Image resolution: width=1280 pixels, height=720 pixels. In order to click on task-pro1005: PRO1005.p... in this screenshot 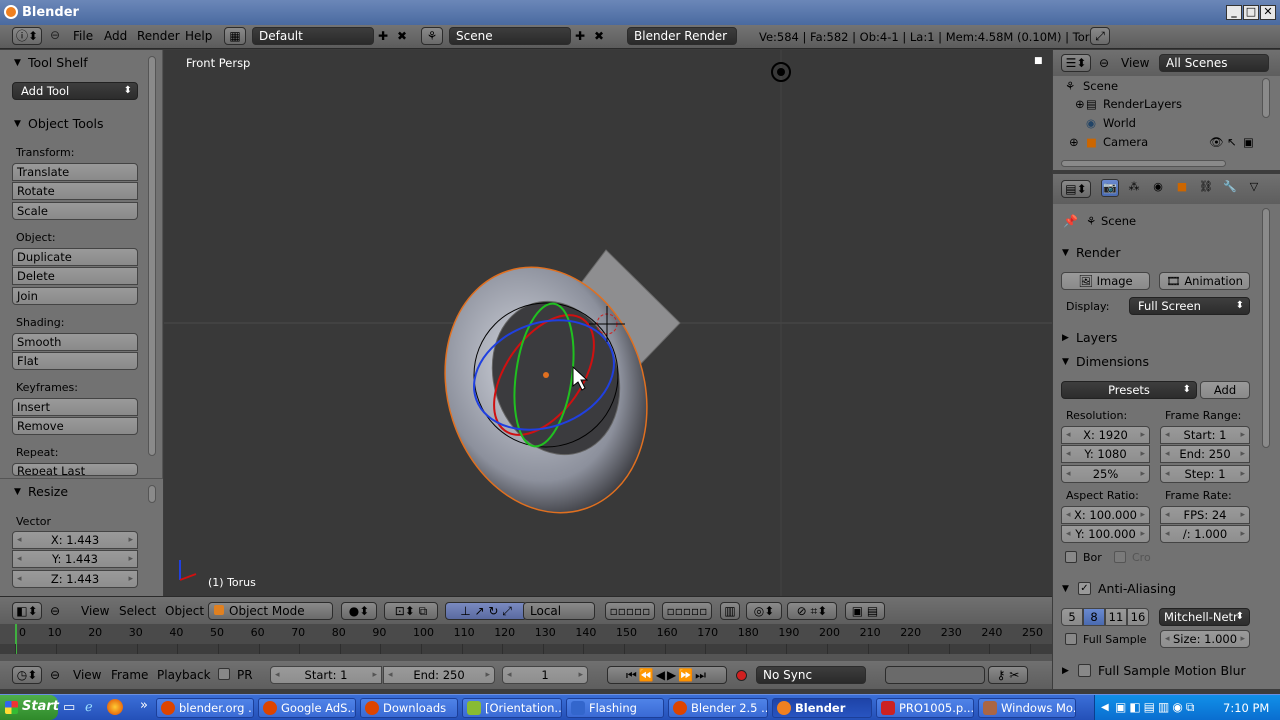, I will do `click(925, 708)`.